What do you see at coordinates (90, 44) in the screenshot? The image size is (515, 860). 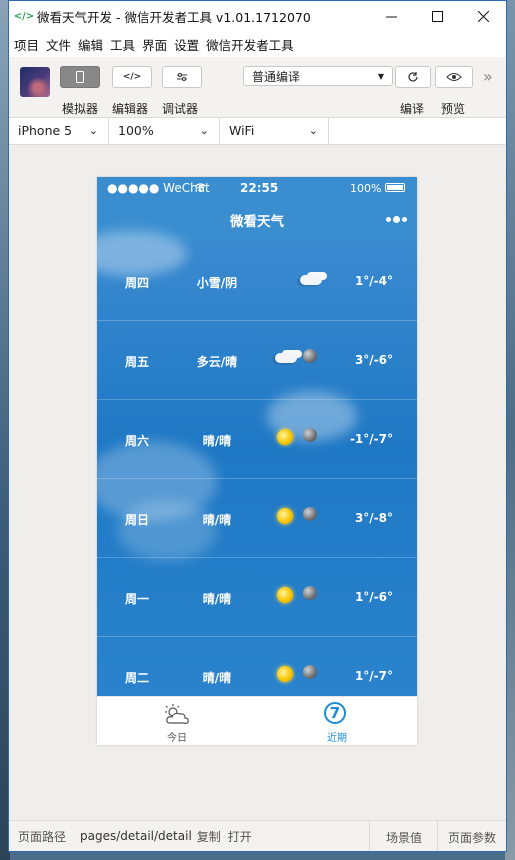 I see `menu-edit: 编辑` at bounding box center [90, 44].